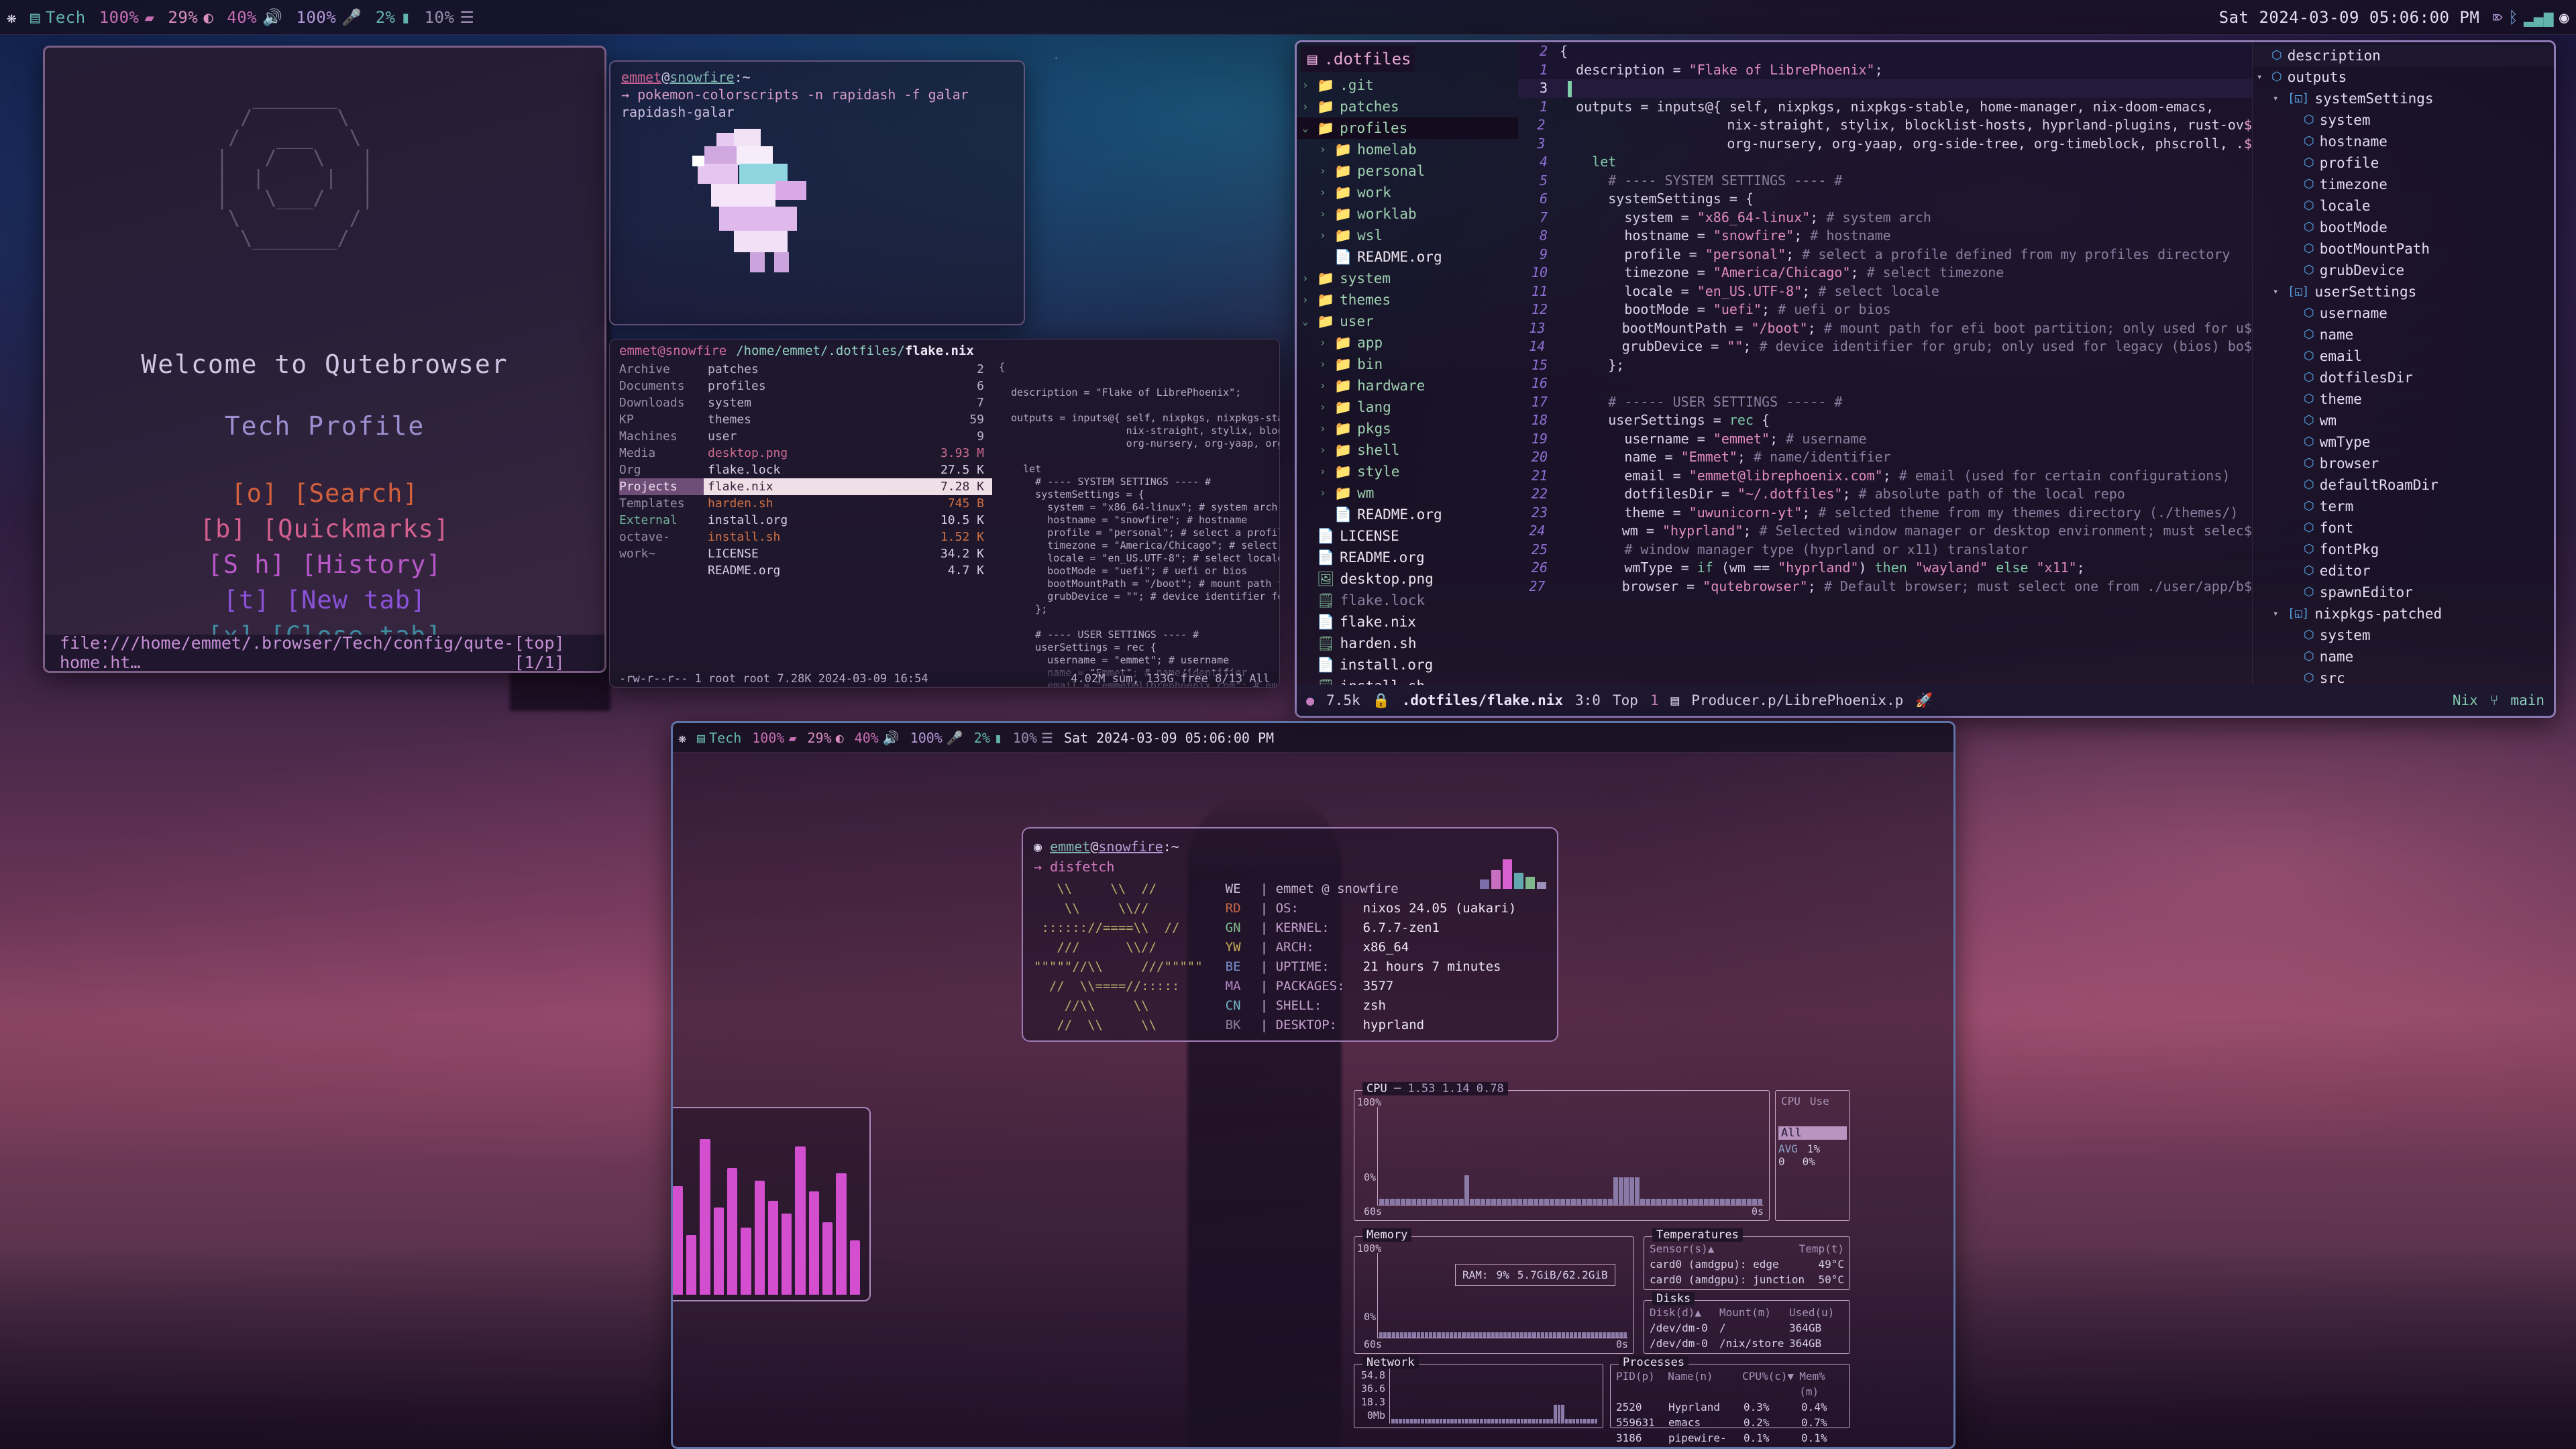 The width and height of the screenshot is (2576, 1449). What do you see at coordinates (1885, 88) in the screenshot?
I see `code-line: 3` at bounding box center [1885, 88].